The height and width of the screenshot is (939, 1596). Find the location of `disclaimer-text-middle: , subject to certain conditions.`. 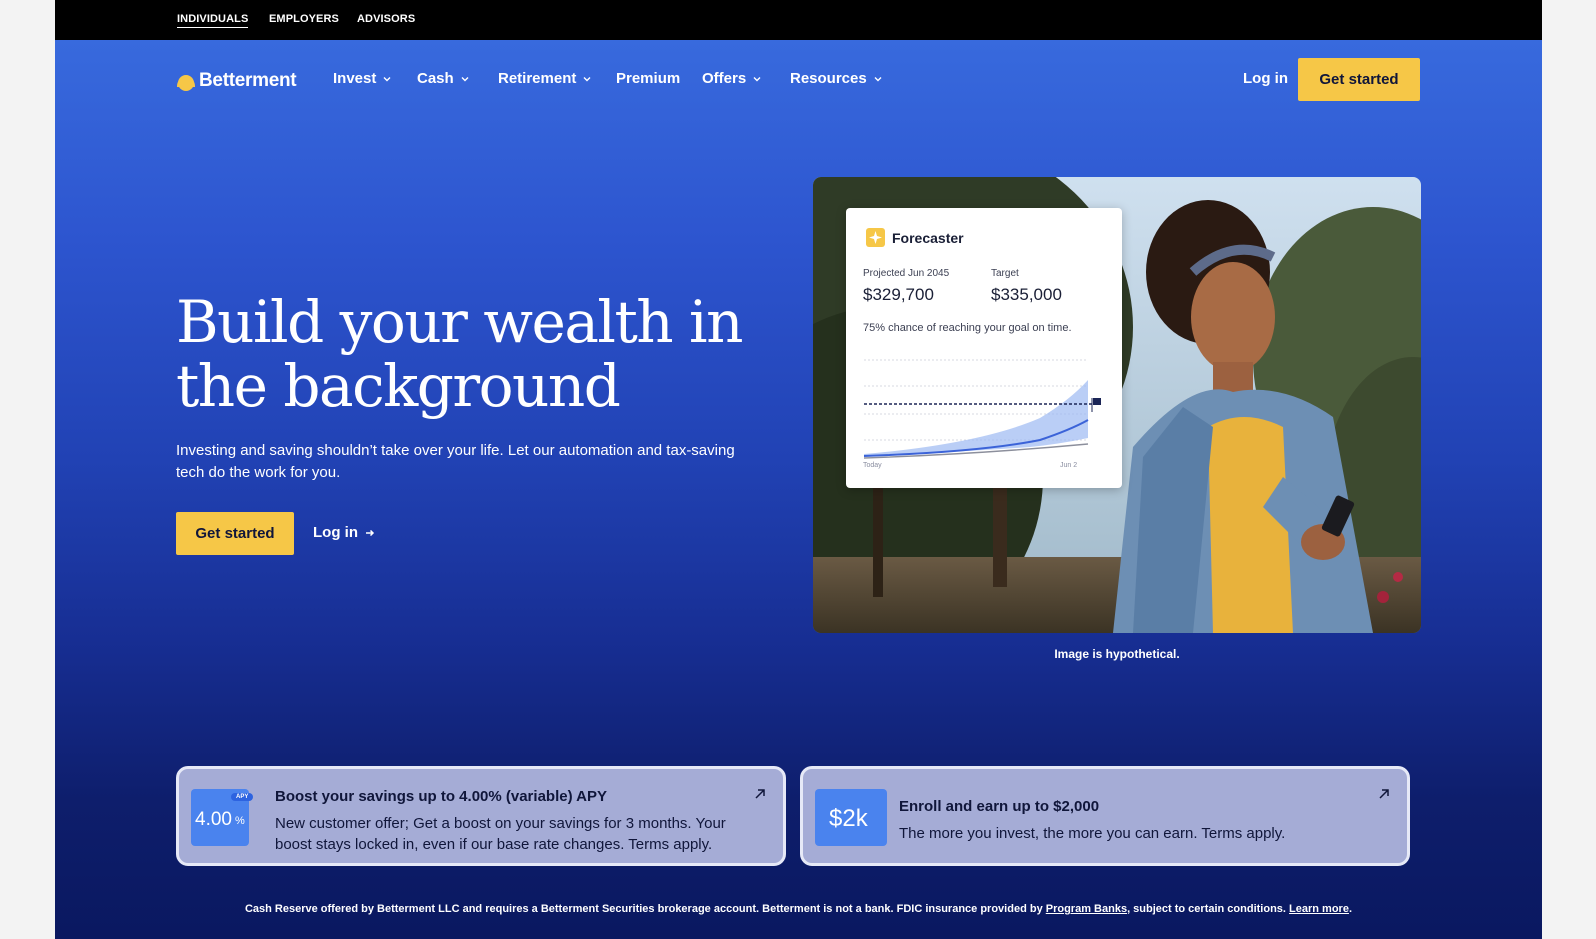

disclaimer-text-middle: , subject to certain conditions. is located at coordinates (1208, 909).